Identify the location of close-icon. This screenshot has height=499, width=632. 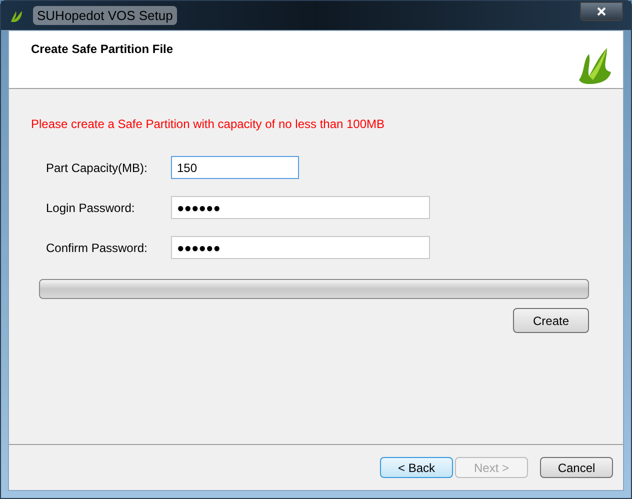
(601, 11).